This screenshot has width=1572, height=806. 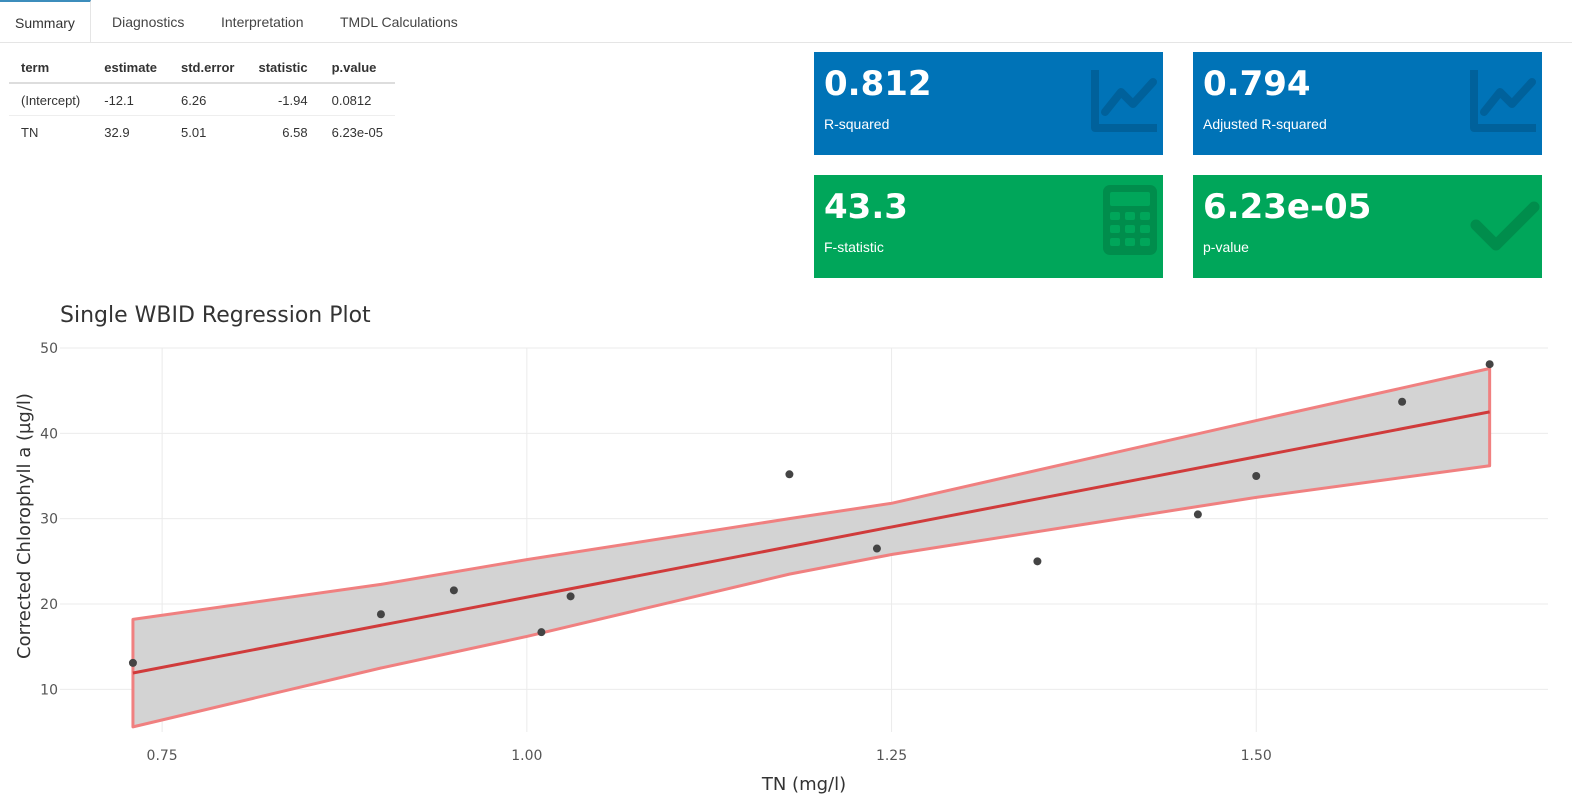 I want to click on table-cell: 5.01, so click(x=208, y=131).